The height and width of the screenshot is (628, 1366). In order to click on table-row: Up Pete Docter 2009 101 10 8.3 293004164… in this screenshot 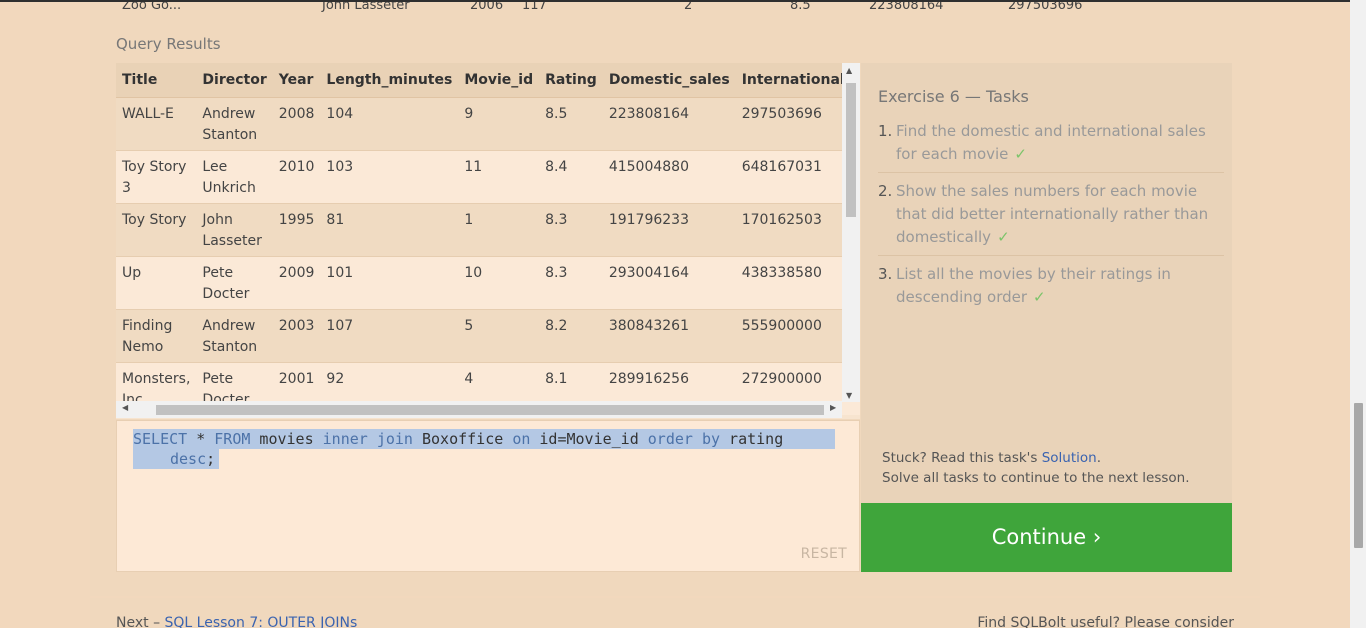, I will do `click(488, 282)`.